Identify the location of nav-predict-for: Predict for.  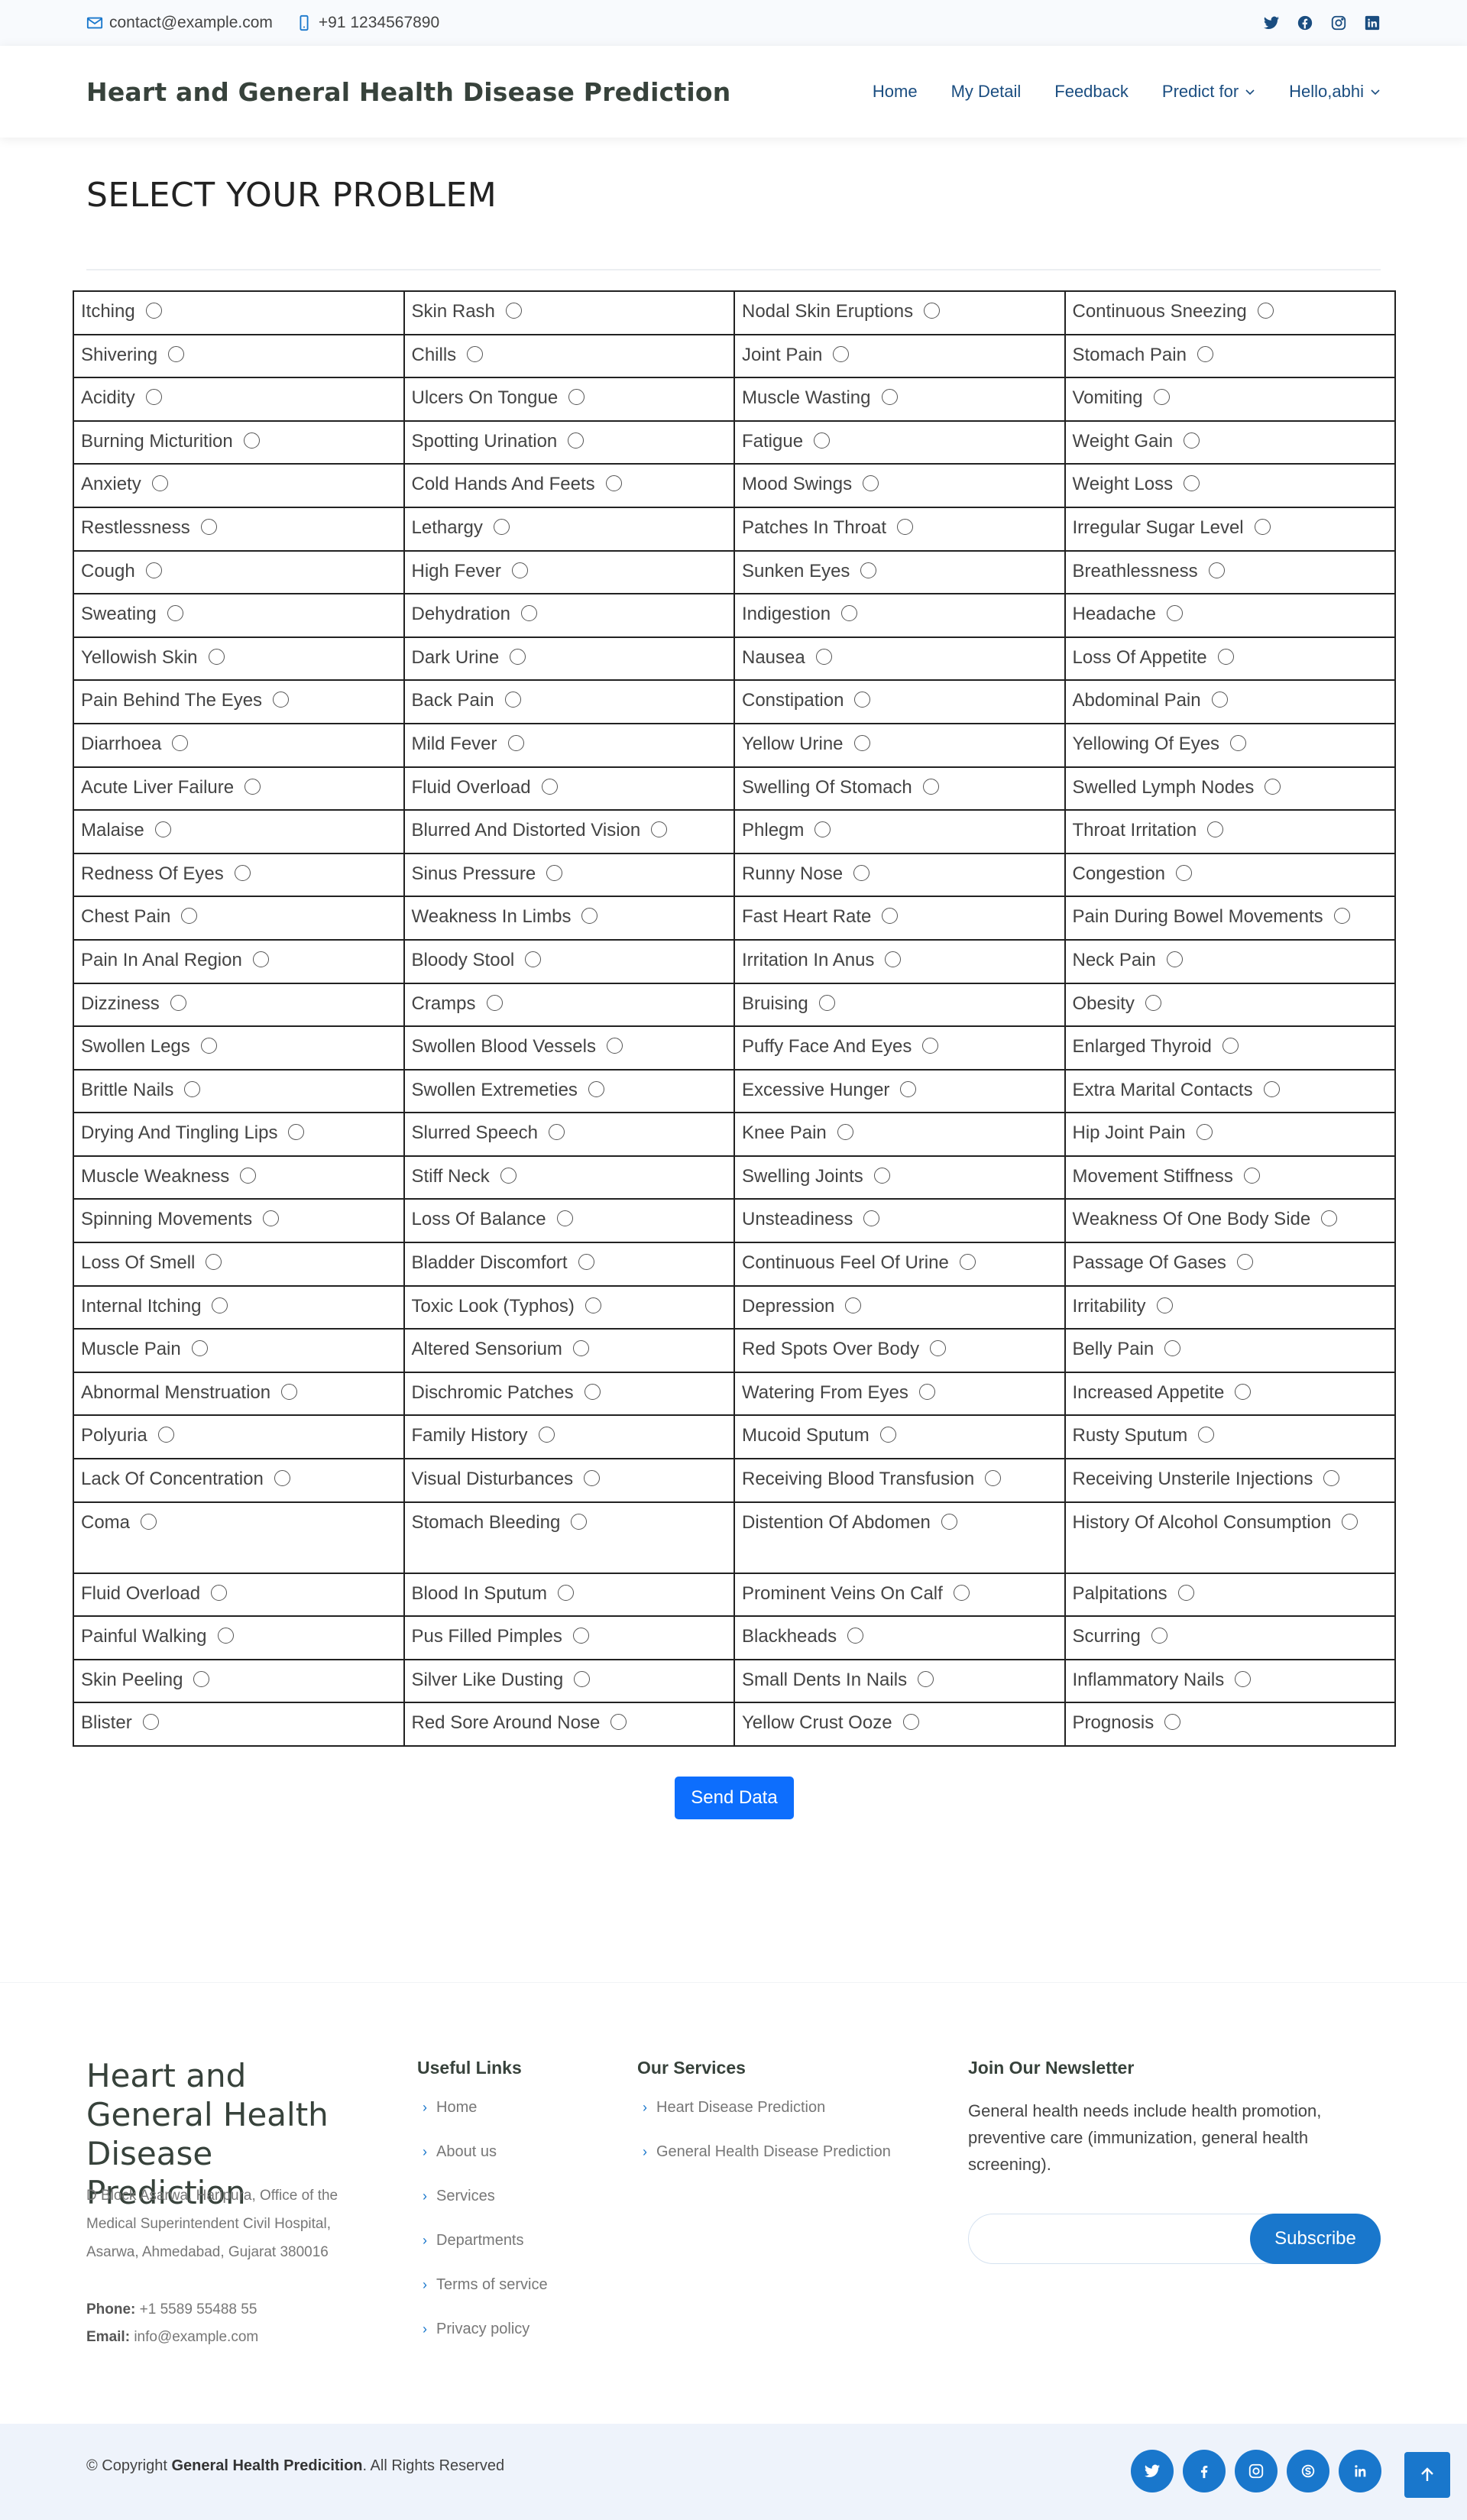
(1208, 92).